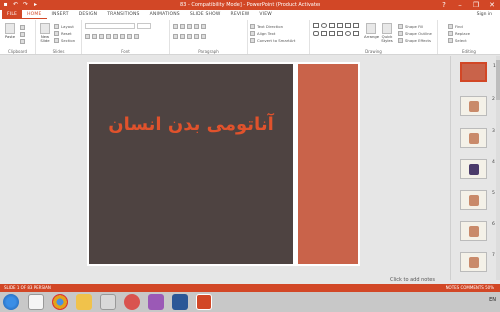 Image resolution: width=500 pixels, height=312 pixels. What do you see at coordinates (180, 302) in the screenshot?
I see `word-icon` at bounding box center [180, 302].